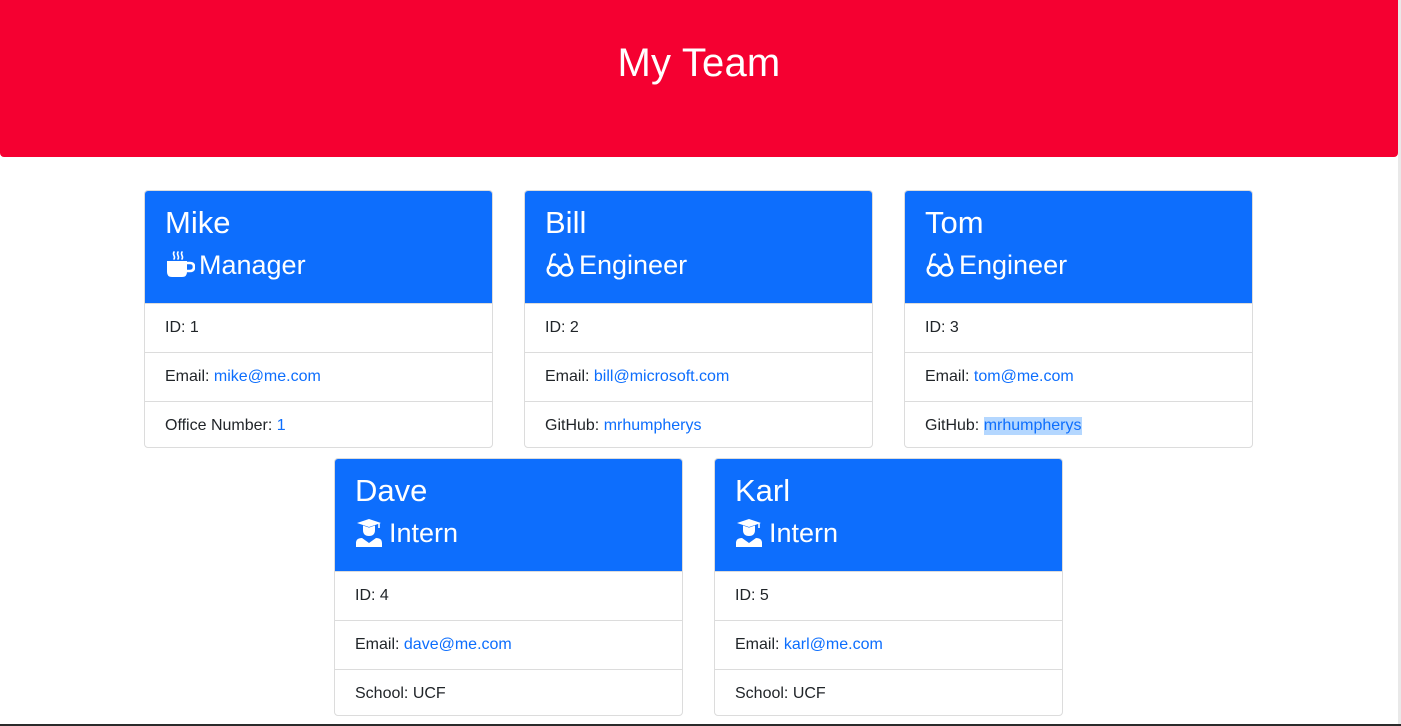 The width and height of the screenshot is (1401, 726). Describe the element at coordinates (661, 377) in the screenshot. I see `email-link: bill@microsoft.com` at that location.